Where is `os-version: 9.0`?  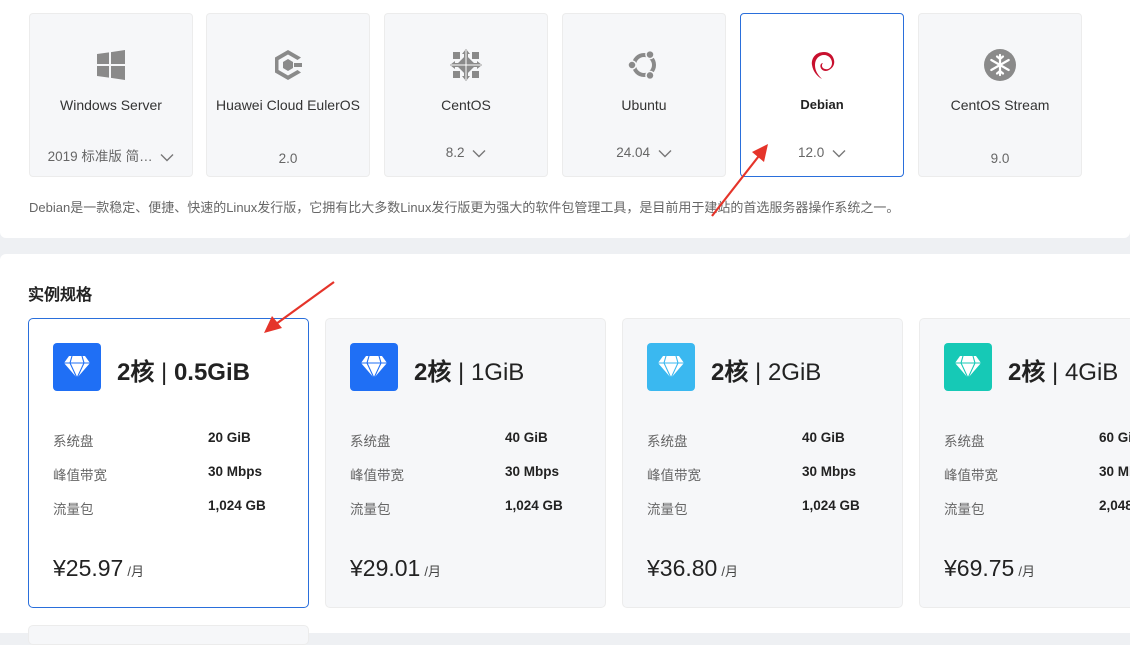 os-version: 9.0 is located at coordinates (1000, 158).